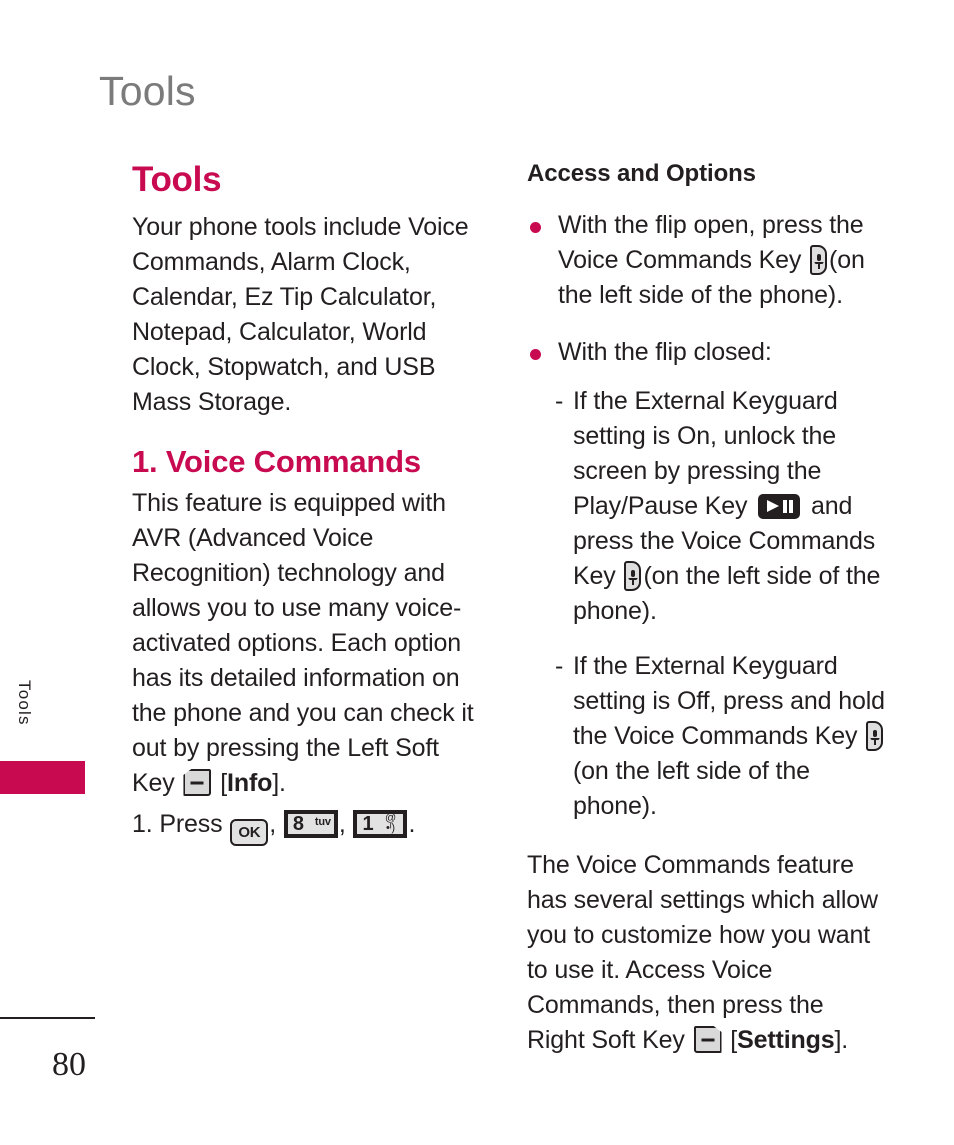 The height and width of the screenshot is (1145, 954). Describe the element at coordinates (298, 824) in the screenshot. I see `key-8-digit: 8` at that location.